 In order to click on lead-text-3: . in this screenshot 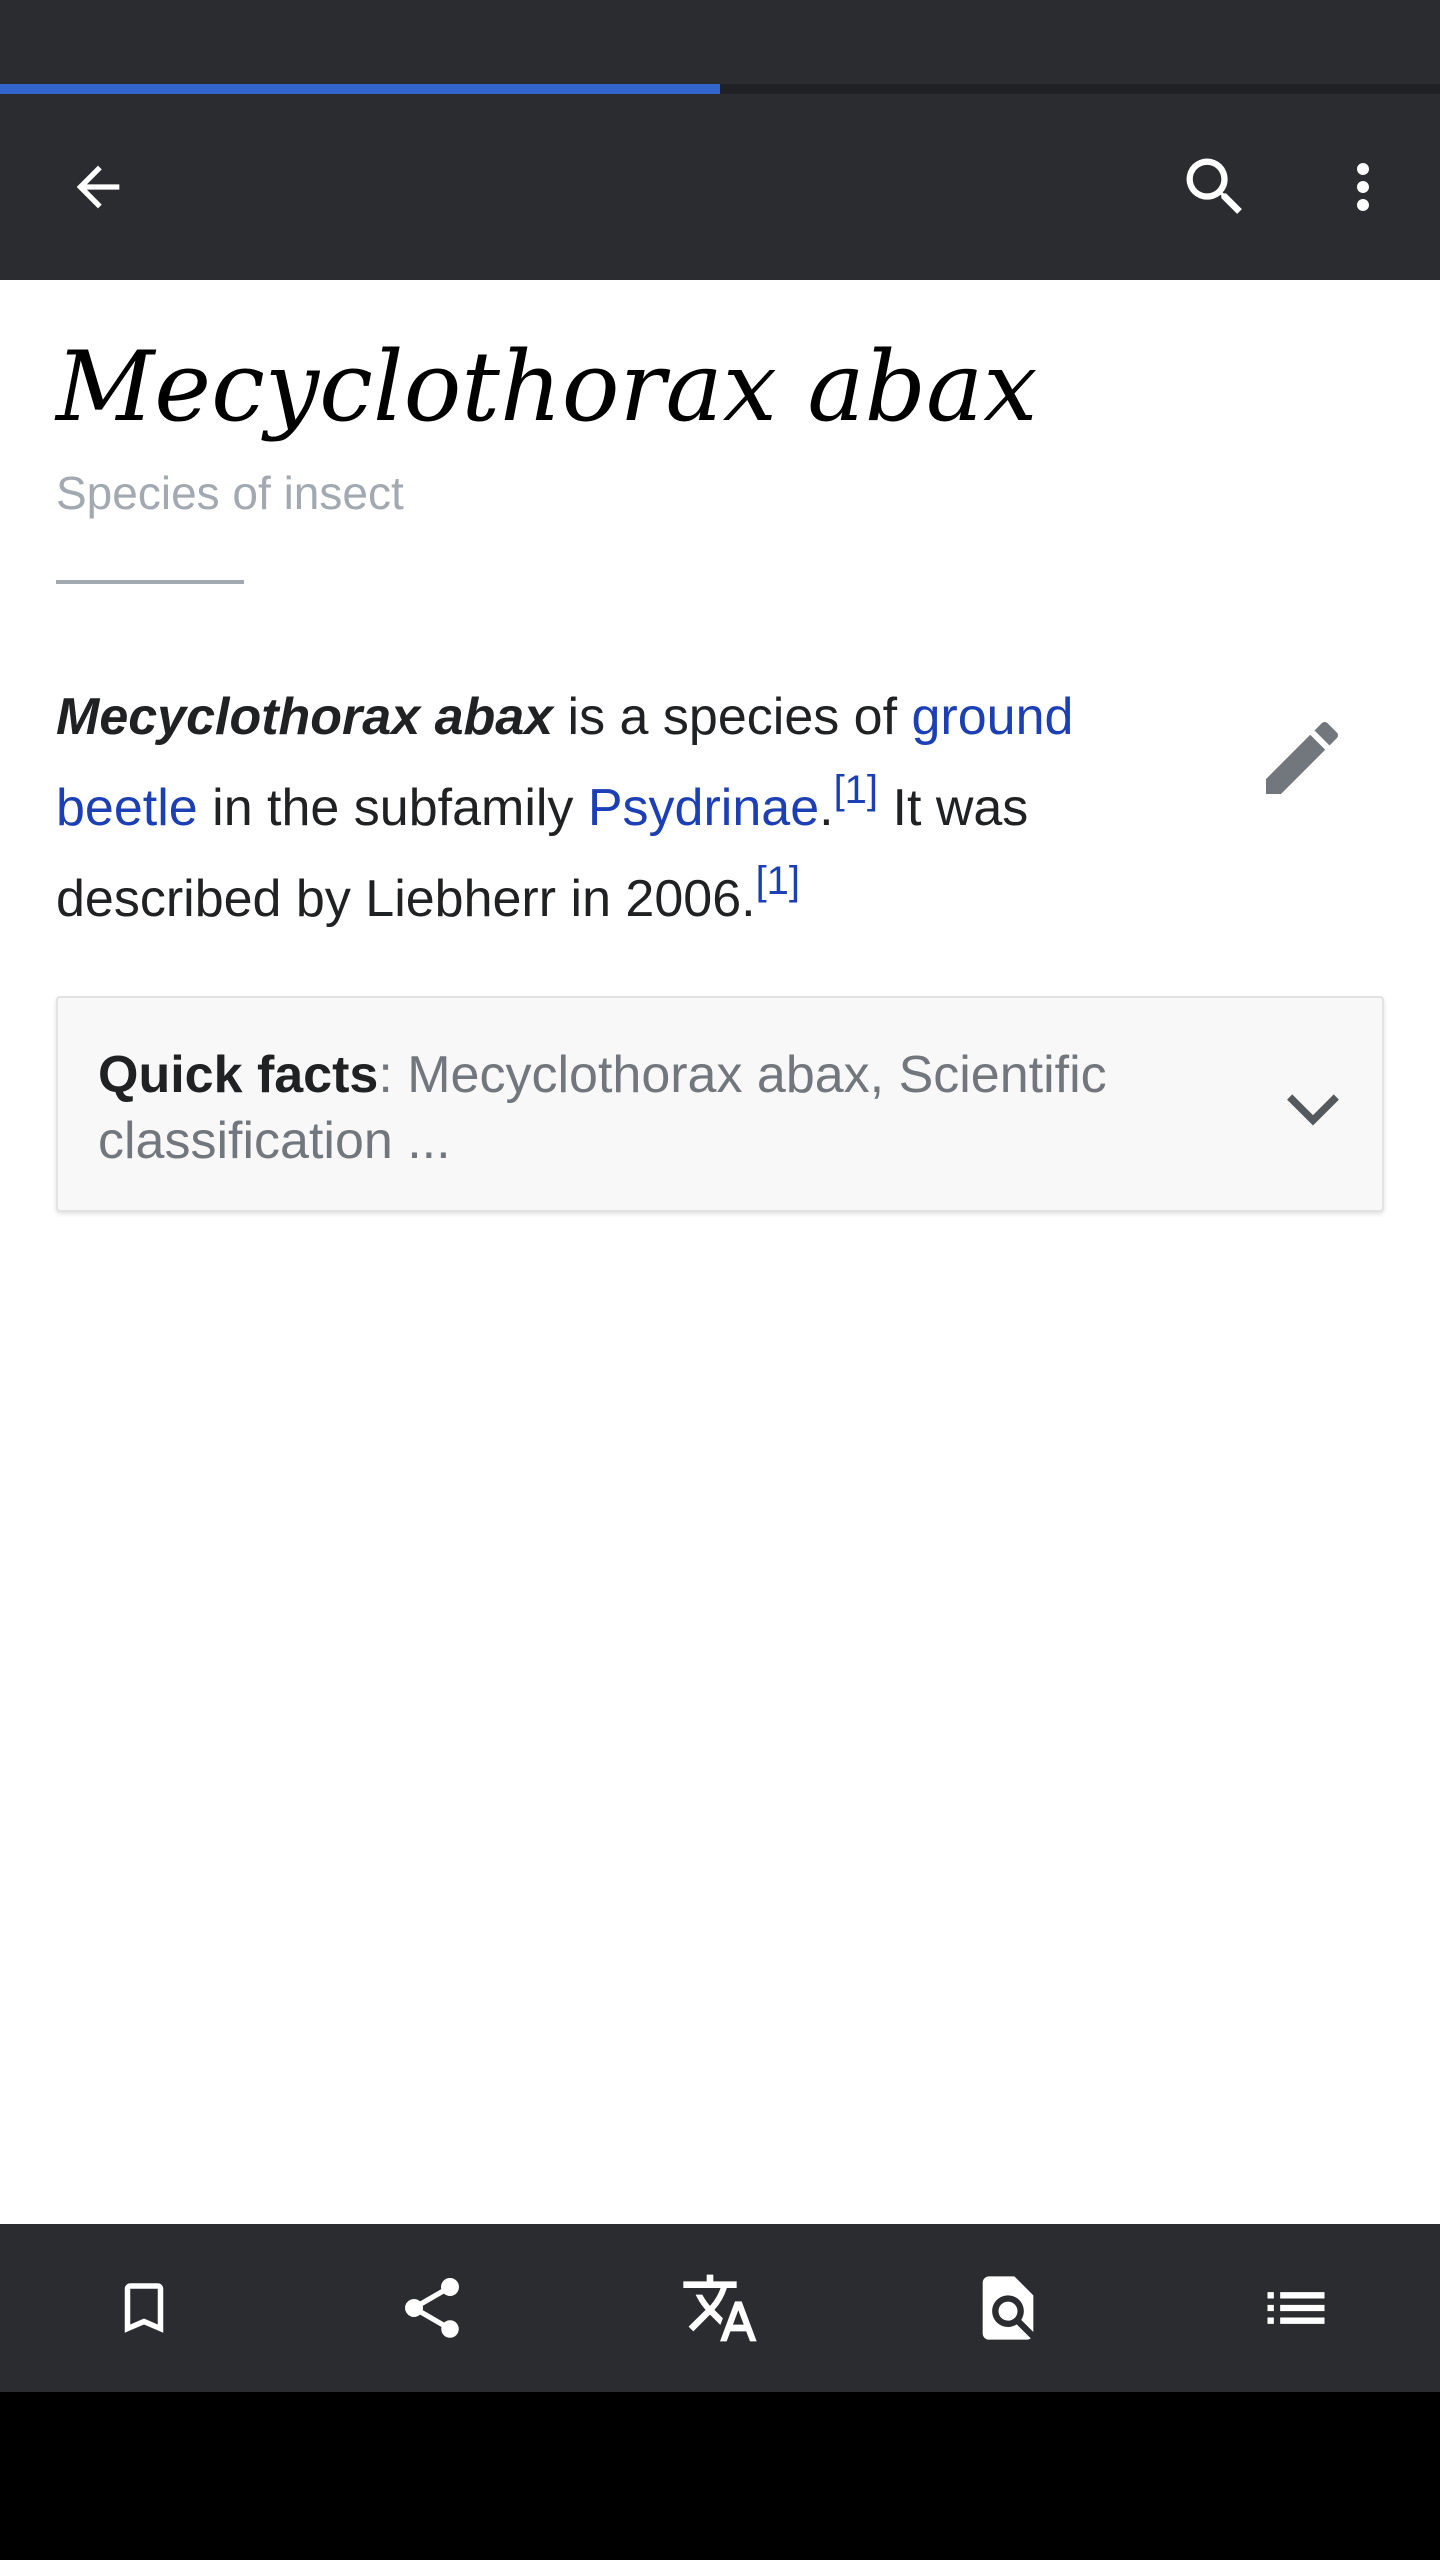, I will do `click(826, 808)`.